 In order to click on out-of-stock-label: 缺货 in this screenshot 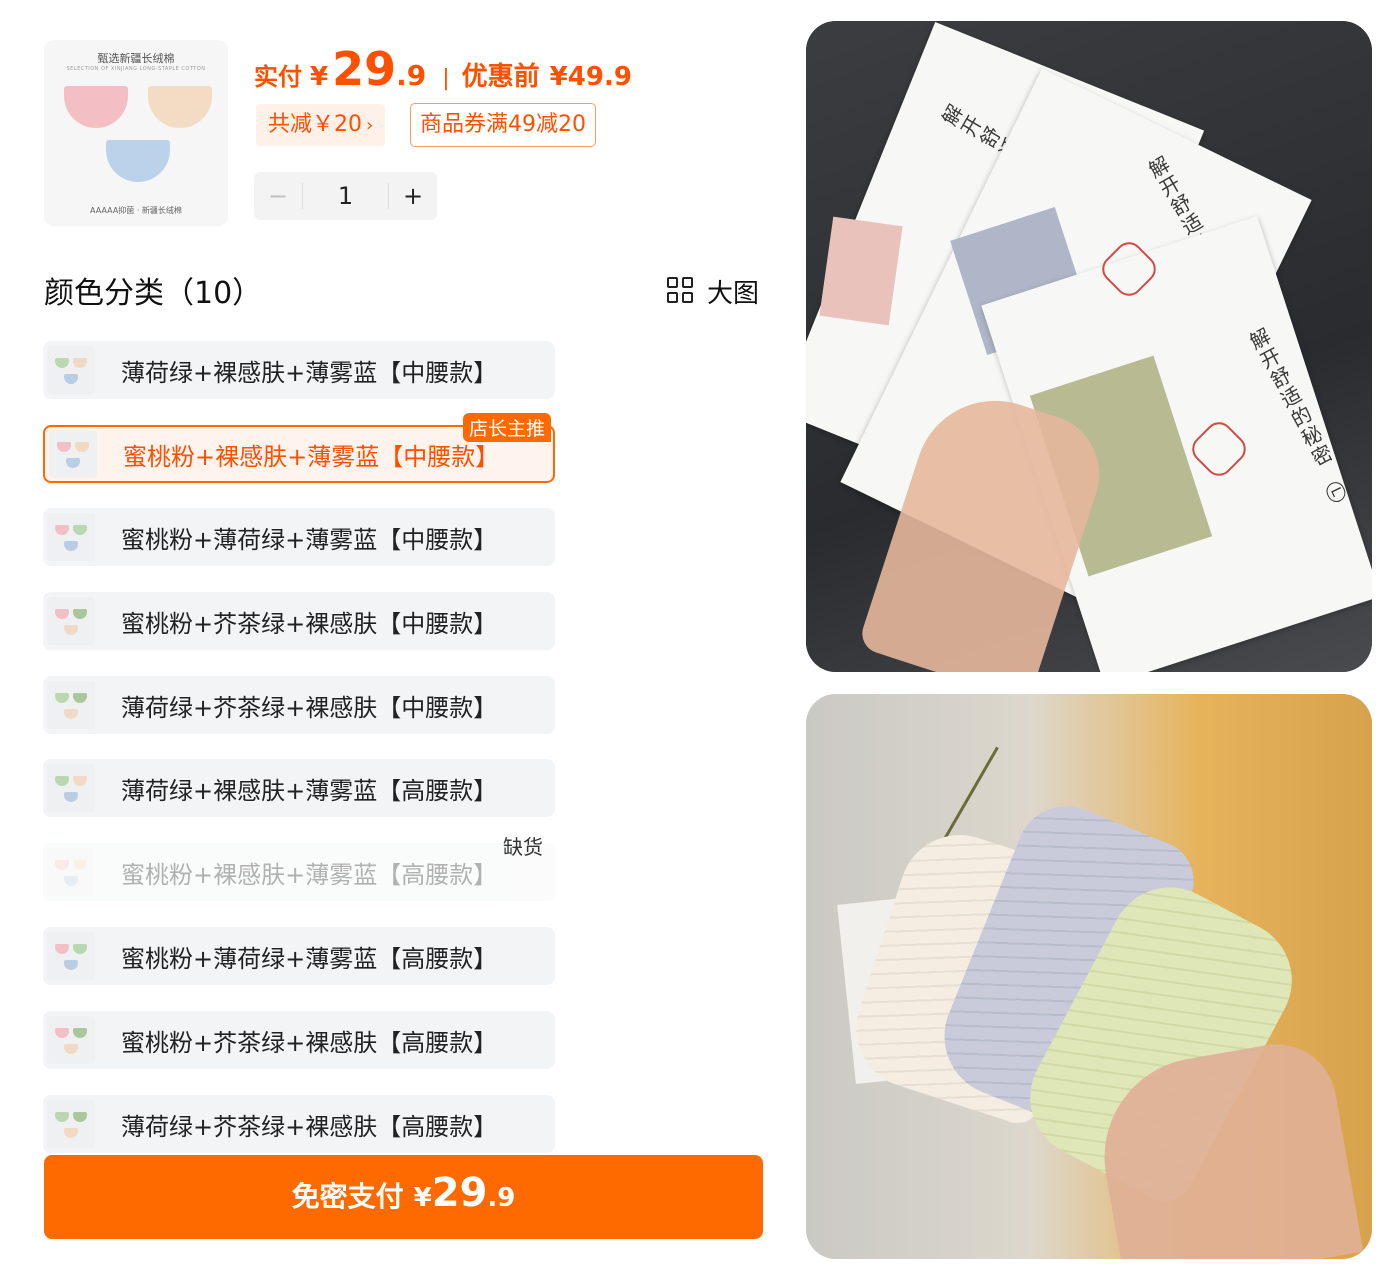, I will do `click(523, 847)`.